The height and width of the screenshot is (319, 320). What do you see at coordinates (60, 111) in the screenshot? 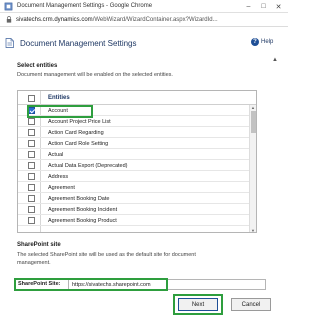
I see `account-highlight-box` at bounding box center [60, 111].